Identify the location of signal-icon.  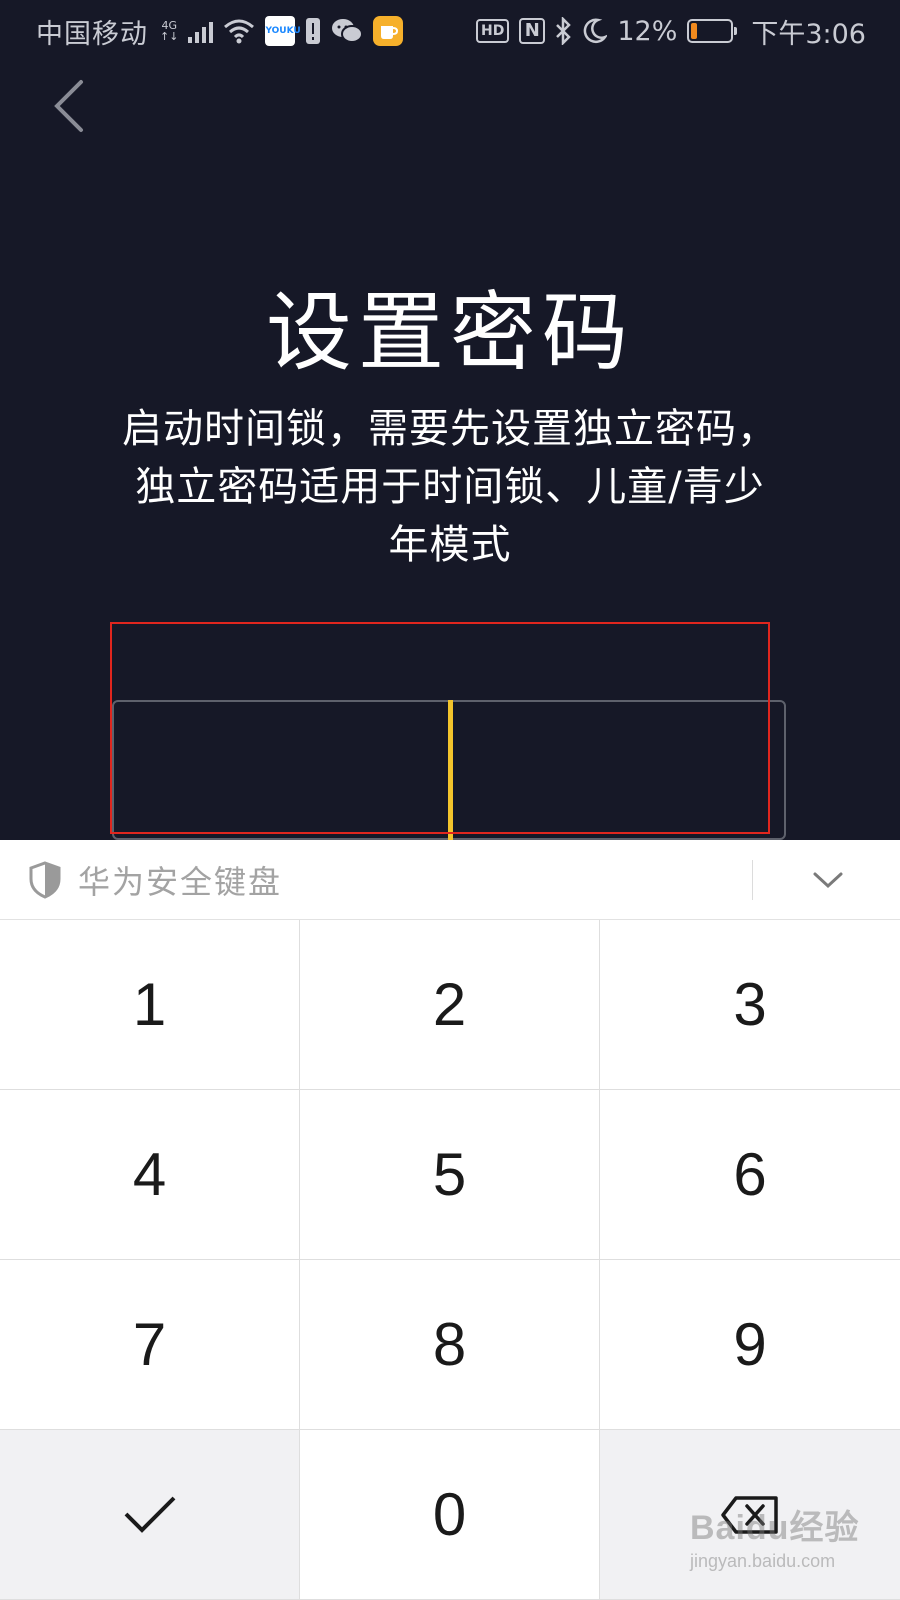
(201, 31).